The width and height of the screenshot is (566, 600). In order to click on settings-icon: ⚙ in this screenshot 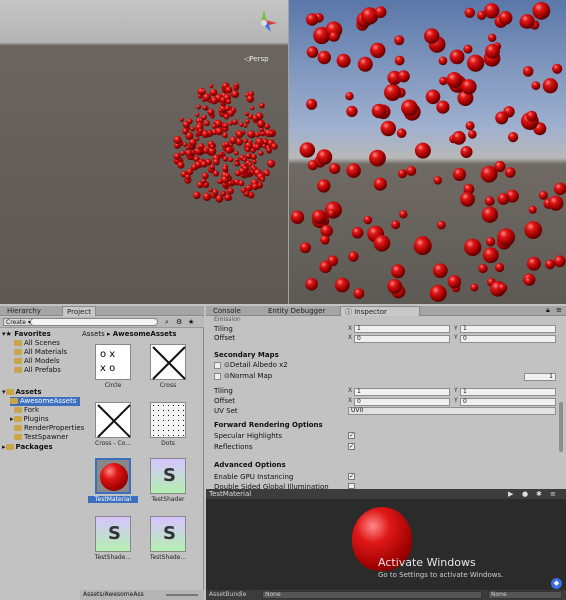, I will do `click(179, 322)`.